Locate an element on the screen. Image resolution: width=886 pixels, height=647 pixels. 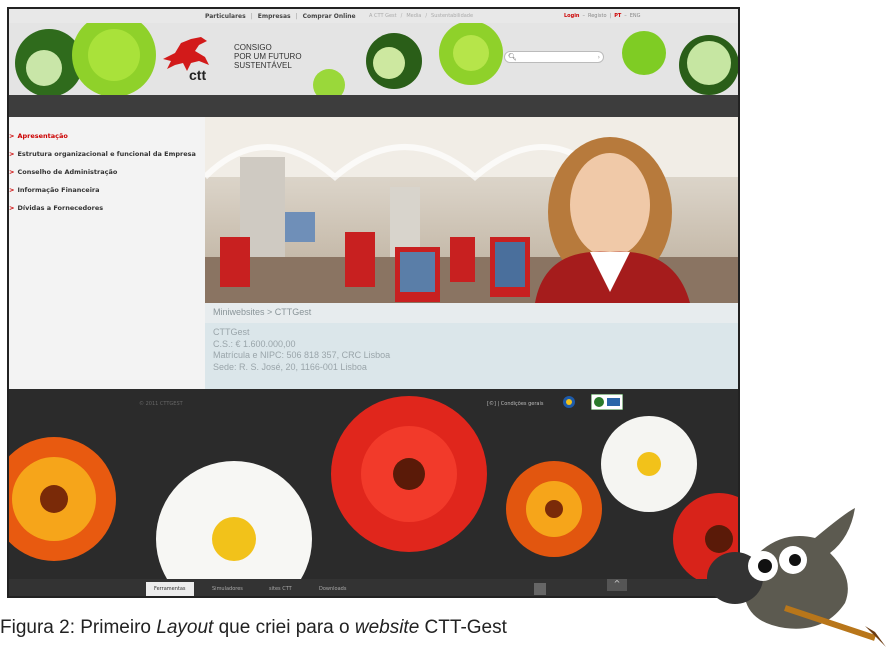
certification-badge-icon is located at coordinates (607, 402).